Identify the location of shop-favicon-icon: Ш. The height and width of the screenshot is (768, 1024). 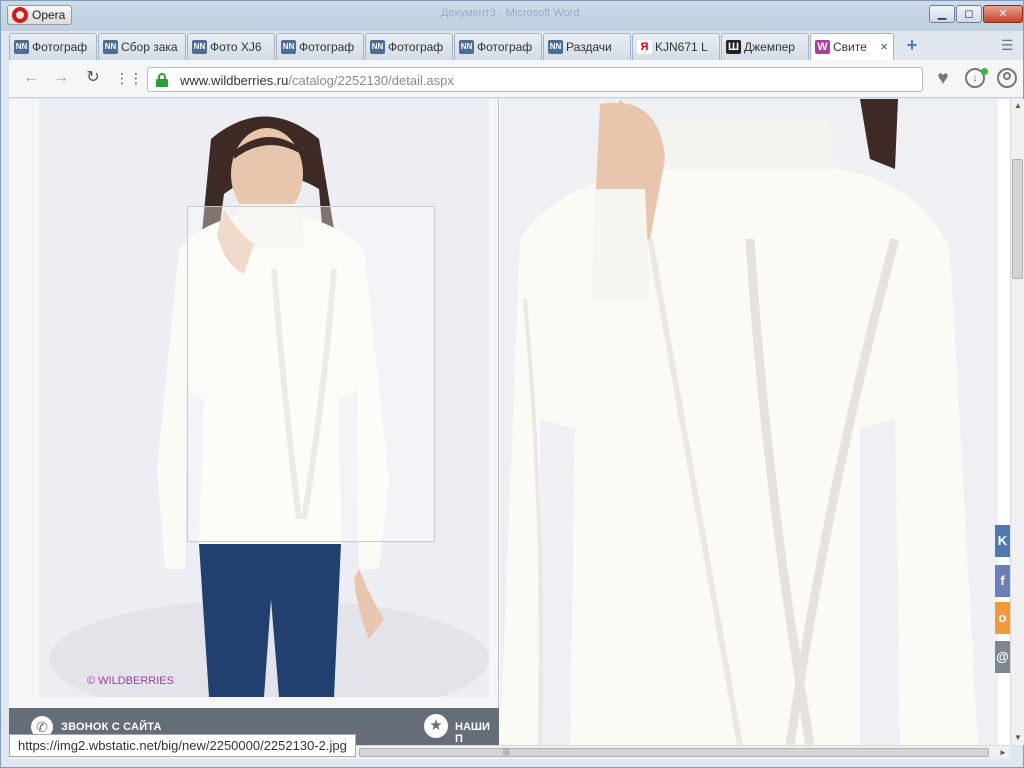
(733, 47).